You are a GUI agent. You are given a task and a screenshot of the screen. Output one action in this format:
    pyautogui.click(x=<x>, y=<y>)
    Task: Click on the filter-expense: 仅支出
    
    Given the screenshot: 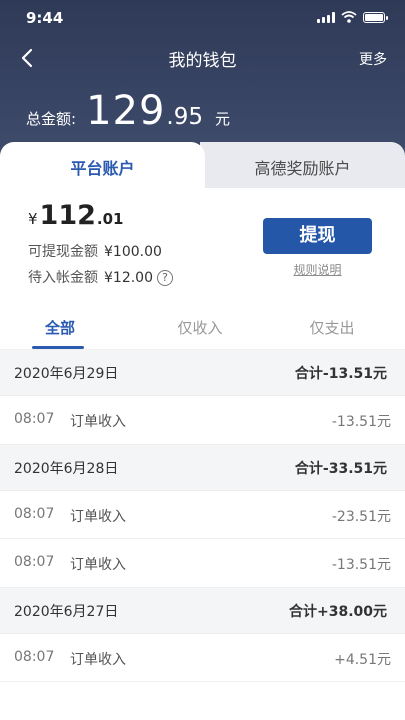 What is the action you would take?
    pyautogui.click(x=332, y=327)
    